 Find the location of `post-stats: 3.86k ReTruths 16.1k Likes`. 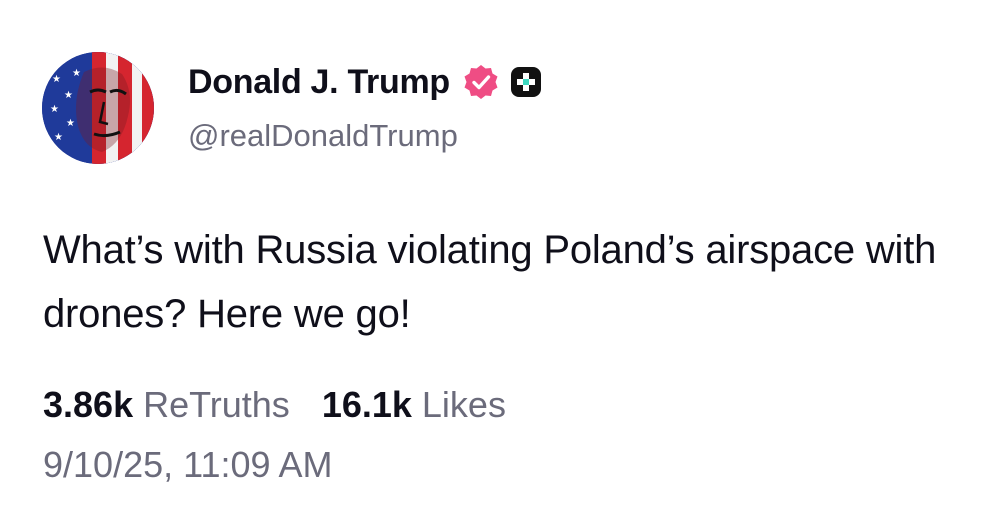

post-stats: 3.86k ReTruths 16.1k Likes is located at coordinates (274, 405).